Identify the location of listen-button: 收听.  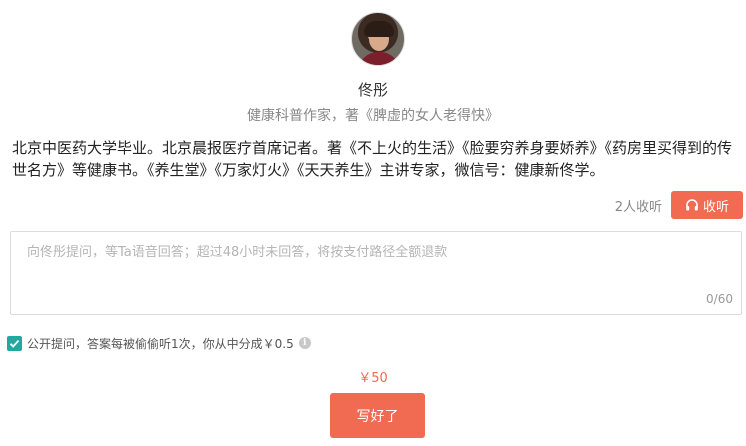
(707, 205).